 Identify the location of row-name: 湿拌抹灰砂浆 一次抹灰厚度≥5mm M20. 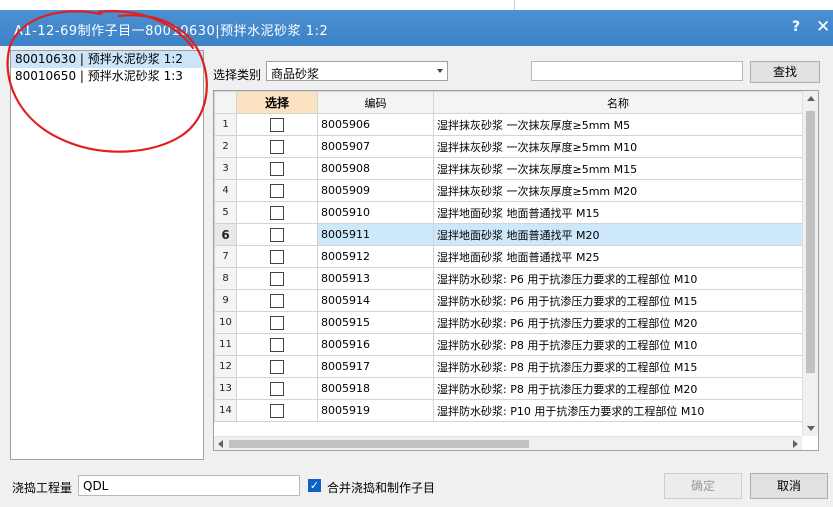
(618, 190).